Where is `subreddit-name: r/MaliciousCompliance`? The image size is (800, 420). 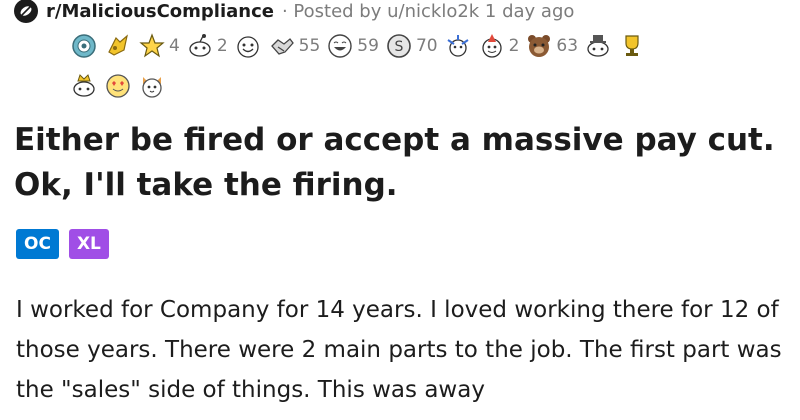 subreddit-name: r/MaliciousCompliance is located at coordinates (160, 11).